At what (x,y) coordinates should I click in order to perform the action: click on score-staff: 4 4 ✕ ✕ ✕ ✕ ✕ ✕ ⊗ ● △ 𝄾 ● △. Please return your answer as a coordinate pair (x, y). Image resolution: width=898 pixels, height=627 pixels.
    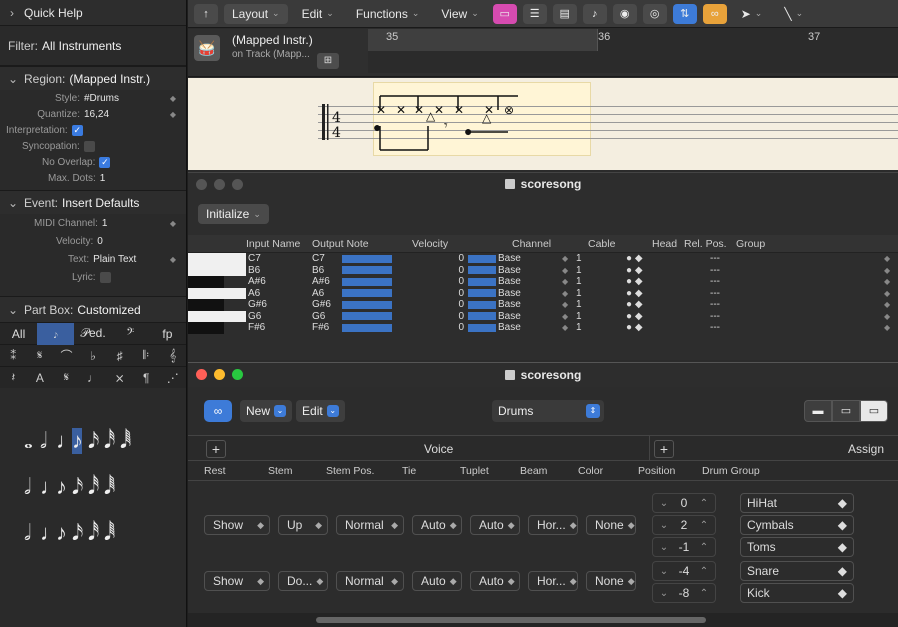
    Looking at the image, I should click on (543, 124).